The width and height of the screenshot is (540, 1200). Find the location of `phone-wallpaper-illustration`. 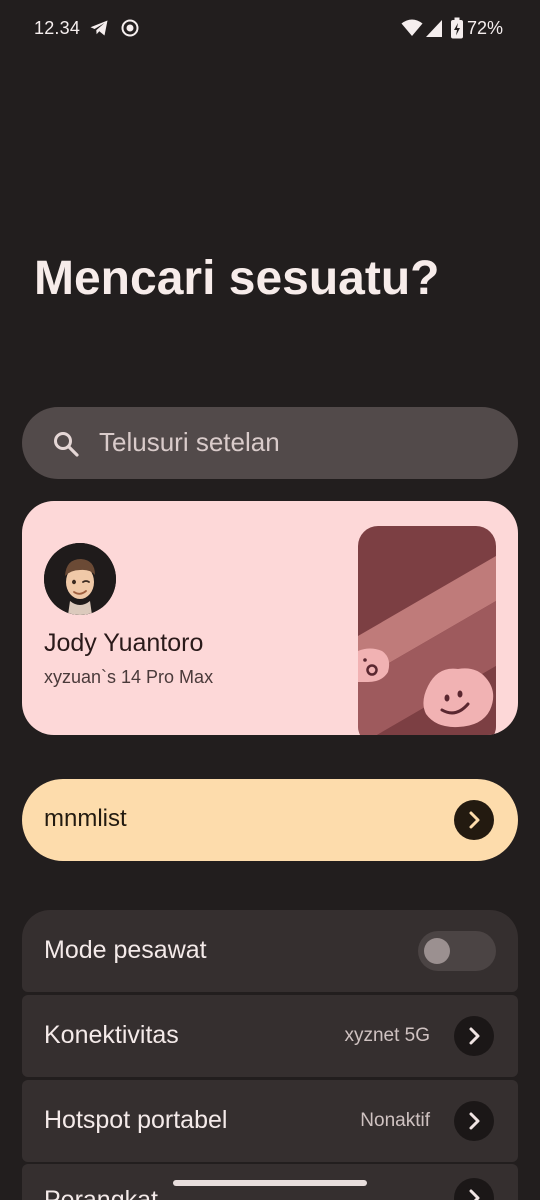

phone-wallpaper-illustration is located at coordinates (427, 630).